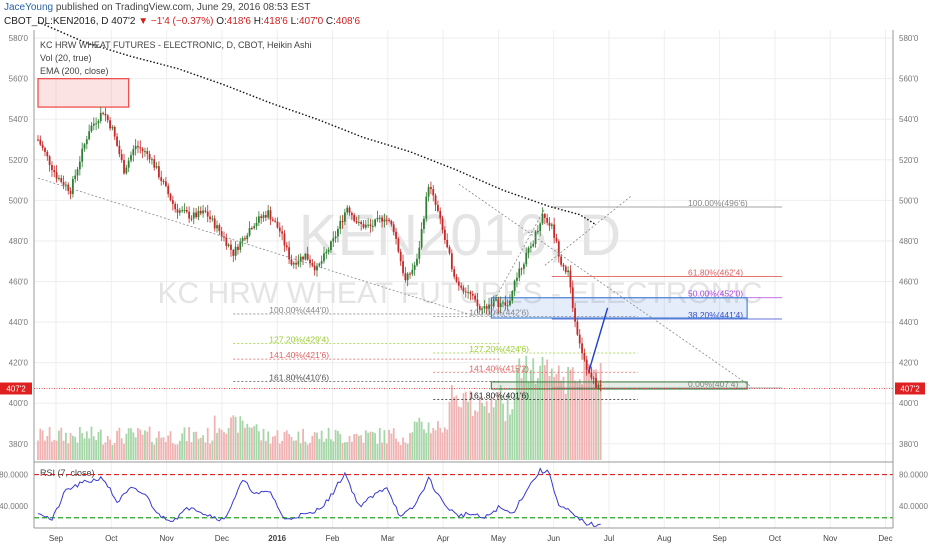  I want to click on rsi-tick-left: 80.0000, so click(14, 475).